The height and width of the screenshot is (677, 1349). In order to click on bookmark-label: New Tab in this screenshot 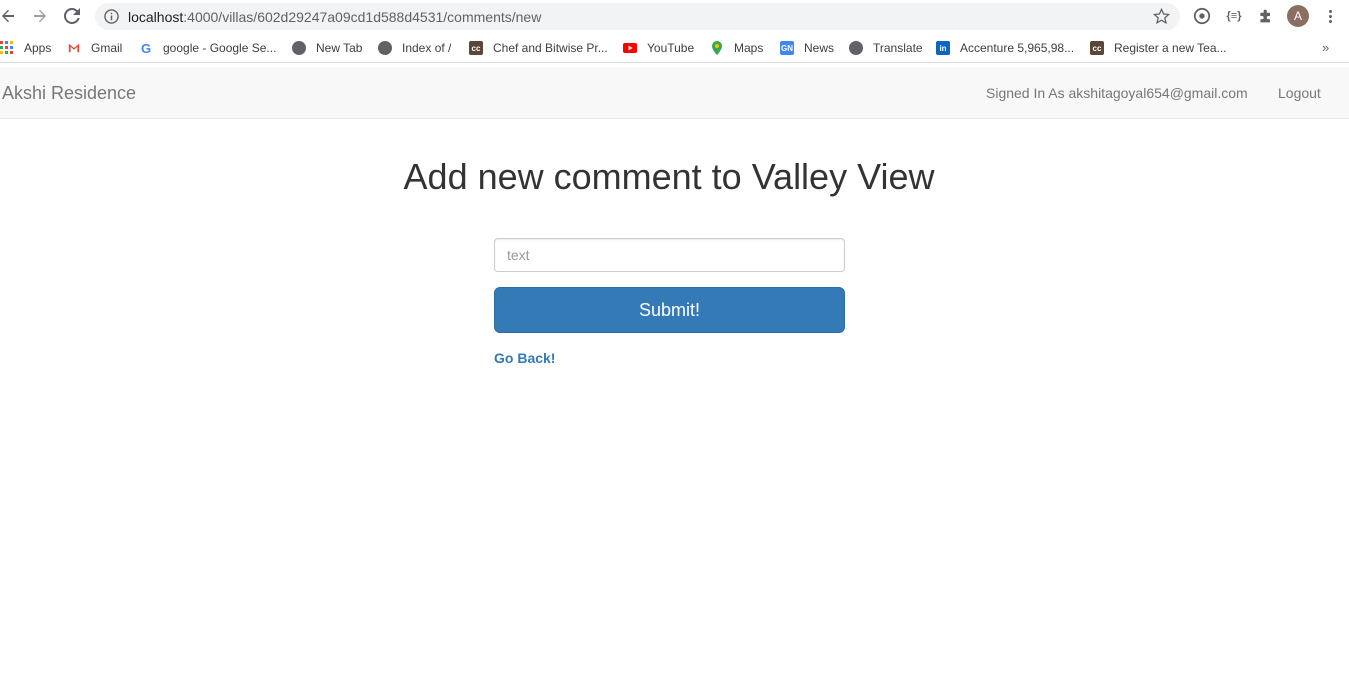, I will do `click(339, 48)`.